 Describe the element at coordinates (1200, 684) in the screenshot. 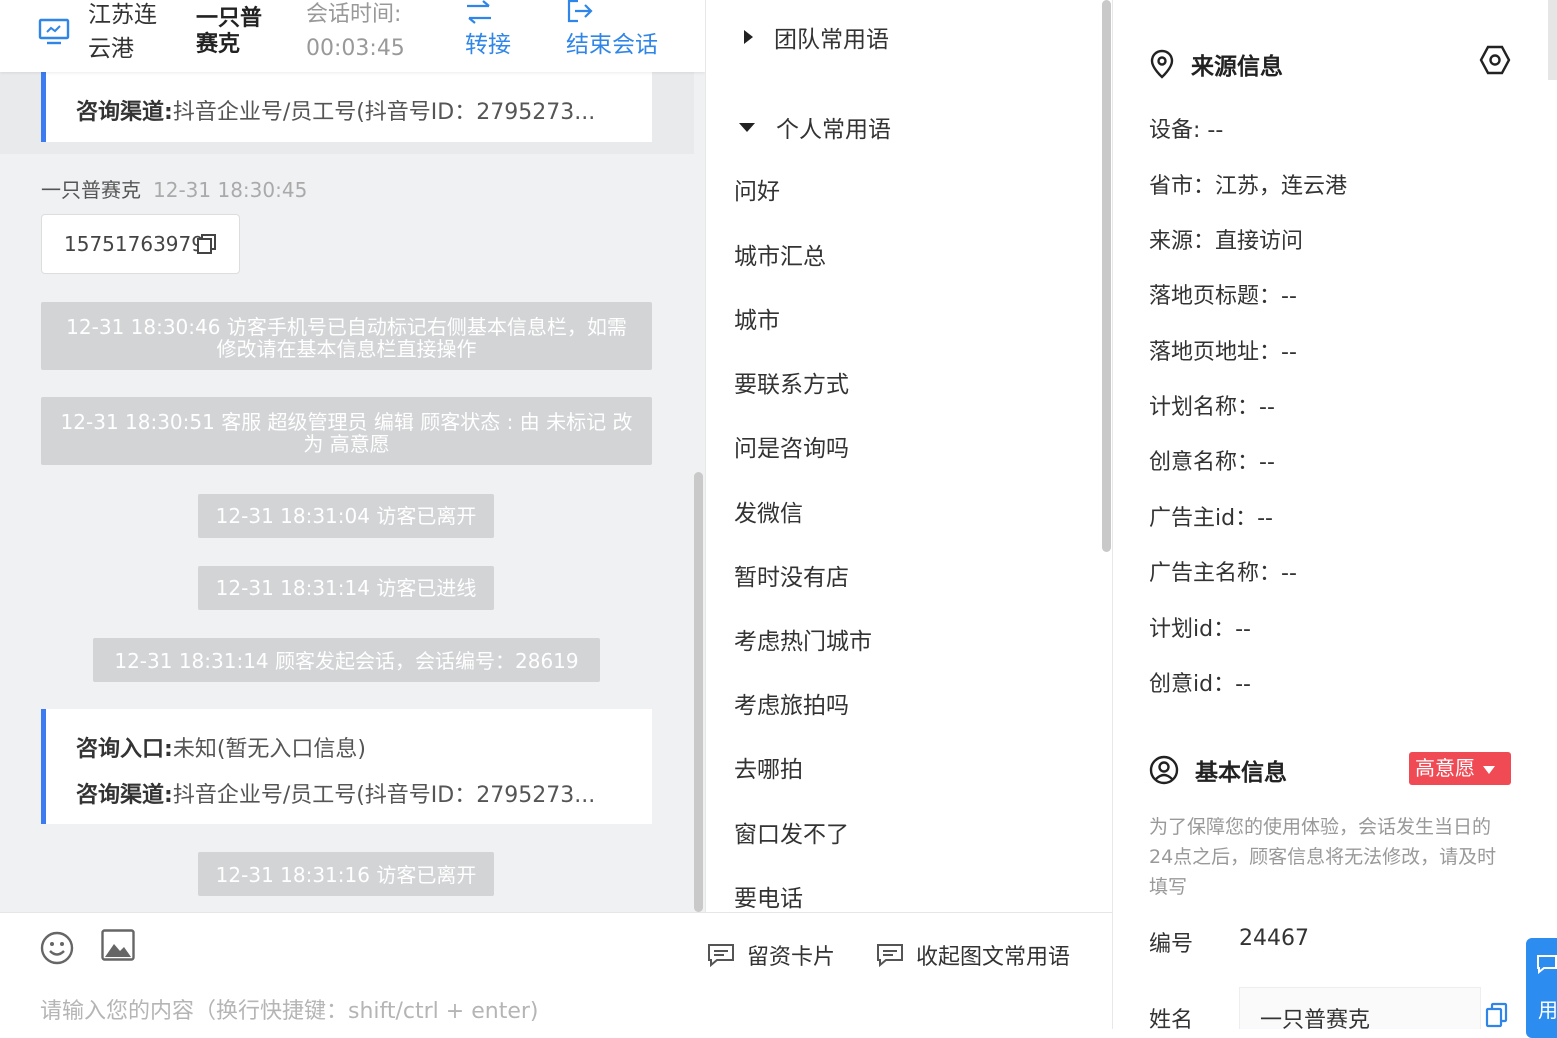

I see `creative-id-field: 创意id：--` at that location.